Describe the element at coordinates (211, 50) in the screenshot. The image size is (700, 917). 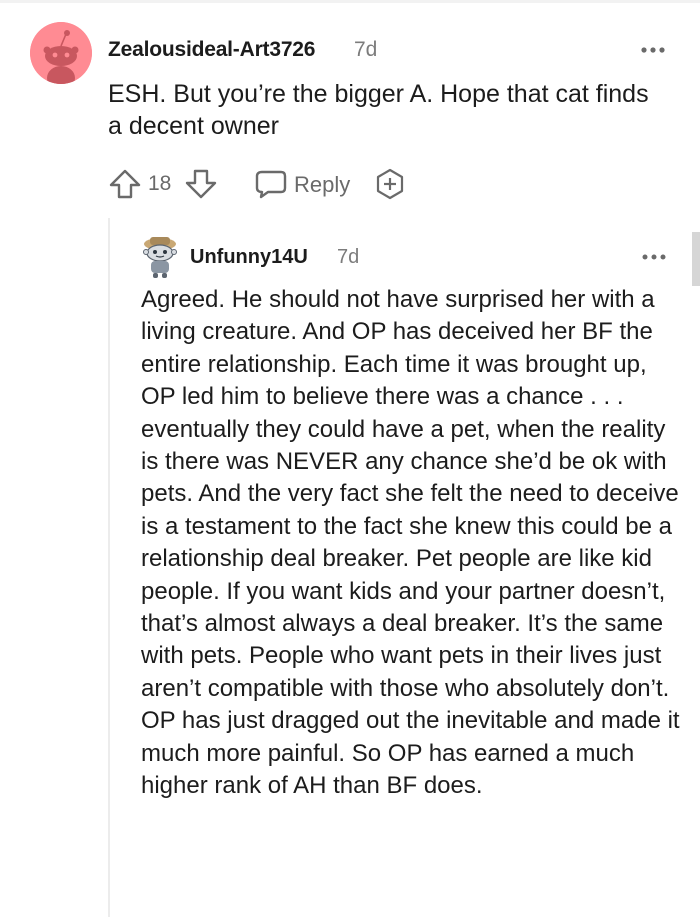
I see `comment-author: Zealousideal-Art3726` at that location.